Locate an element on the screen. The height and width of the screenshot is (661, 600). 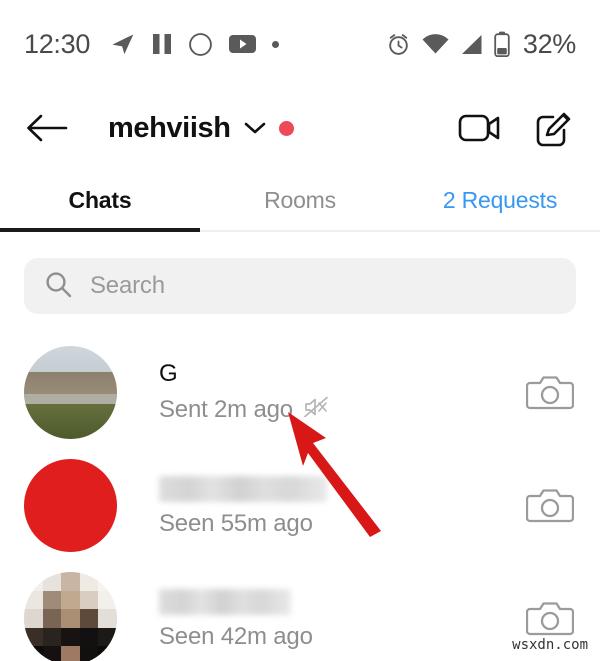
youtube-icon is located at coordinates (243, 44).